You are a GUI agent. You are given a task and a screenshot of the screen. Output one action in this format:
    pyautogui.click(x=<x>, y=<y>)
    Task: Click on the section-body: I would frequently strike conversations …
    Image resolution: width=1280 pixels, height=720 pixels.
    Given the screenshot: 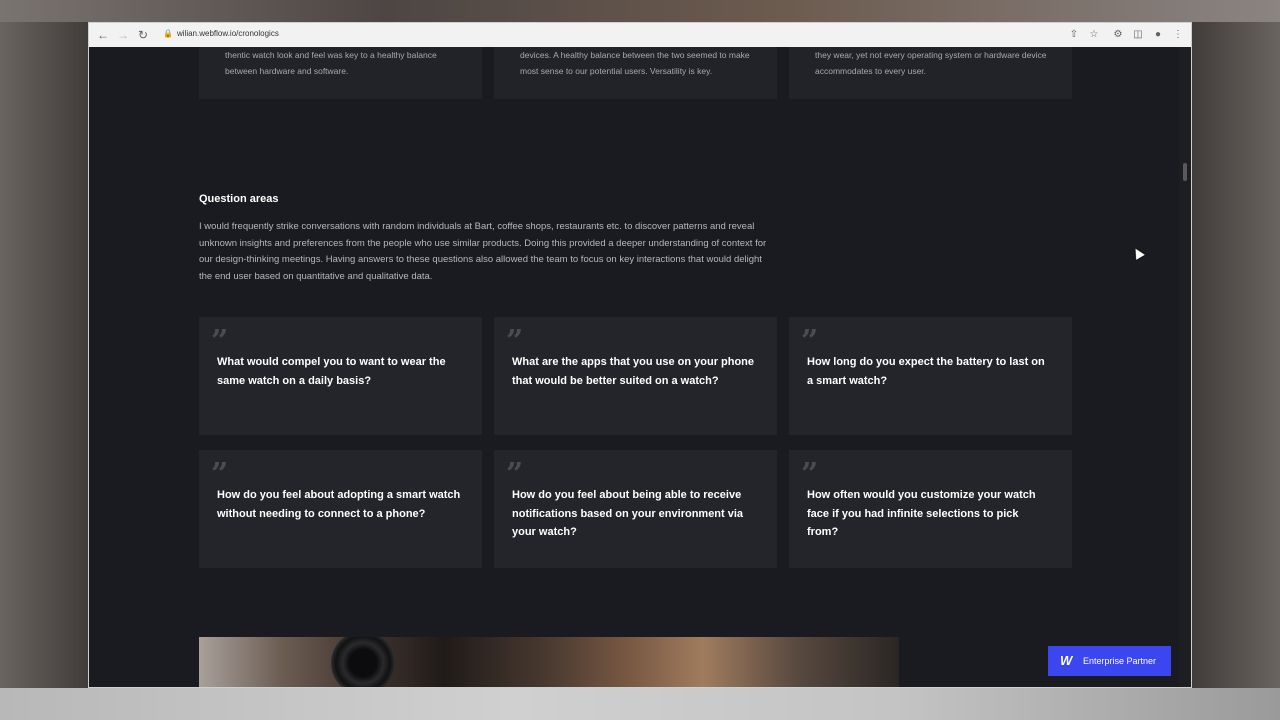 What is the action you would take?
    pyautogui.click(x=483, y=251)
    